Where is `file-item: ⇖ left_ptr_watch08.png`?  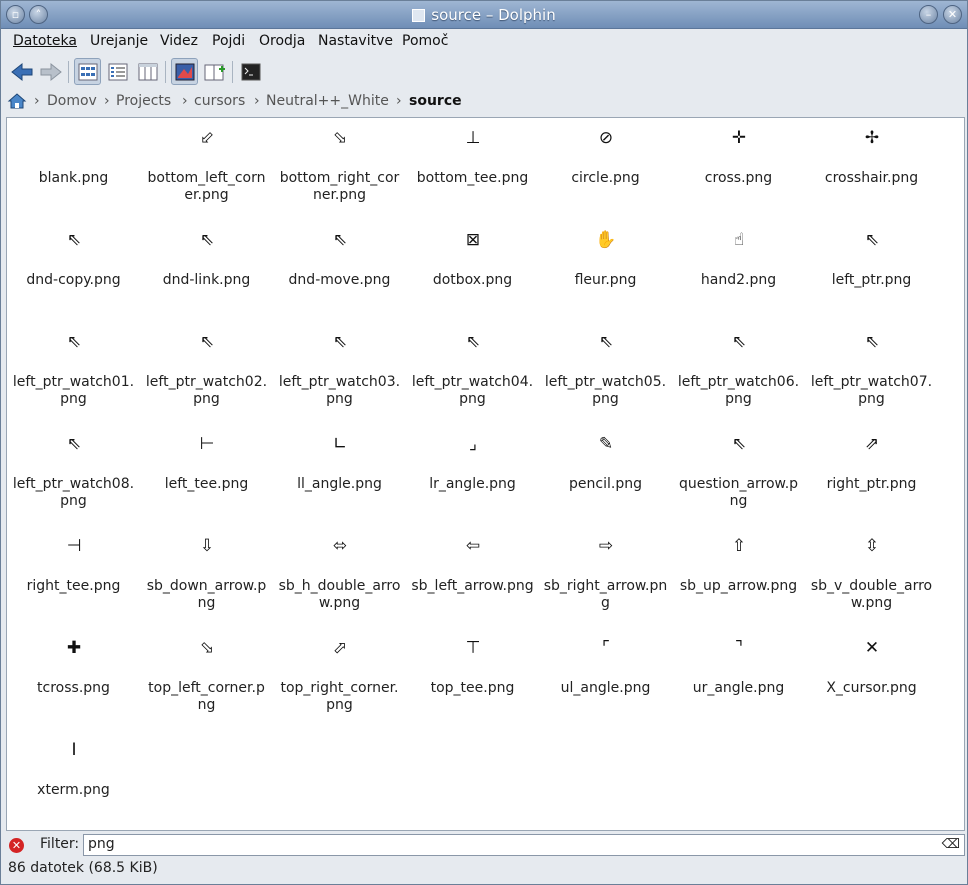 file-item: ⇖ left_ptr_watch08.png is located at coordinates (73, 480).